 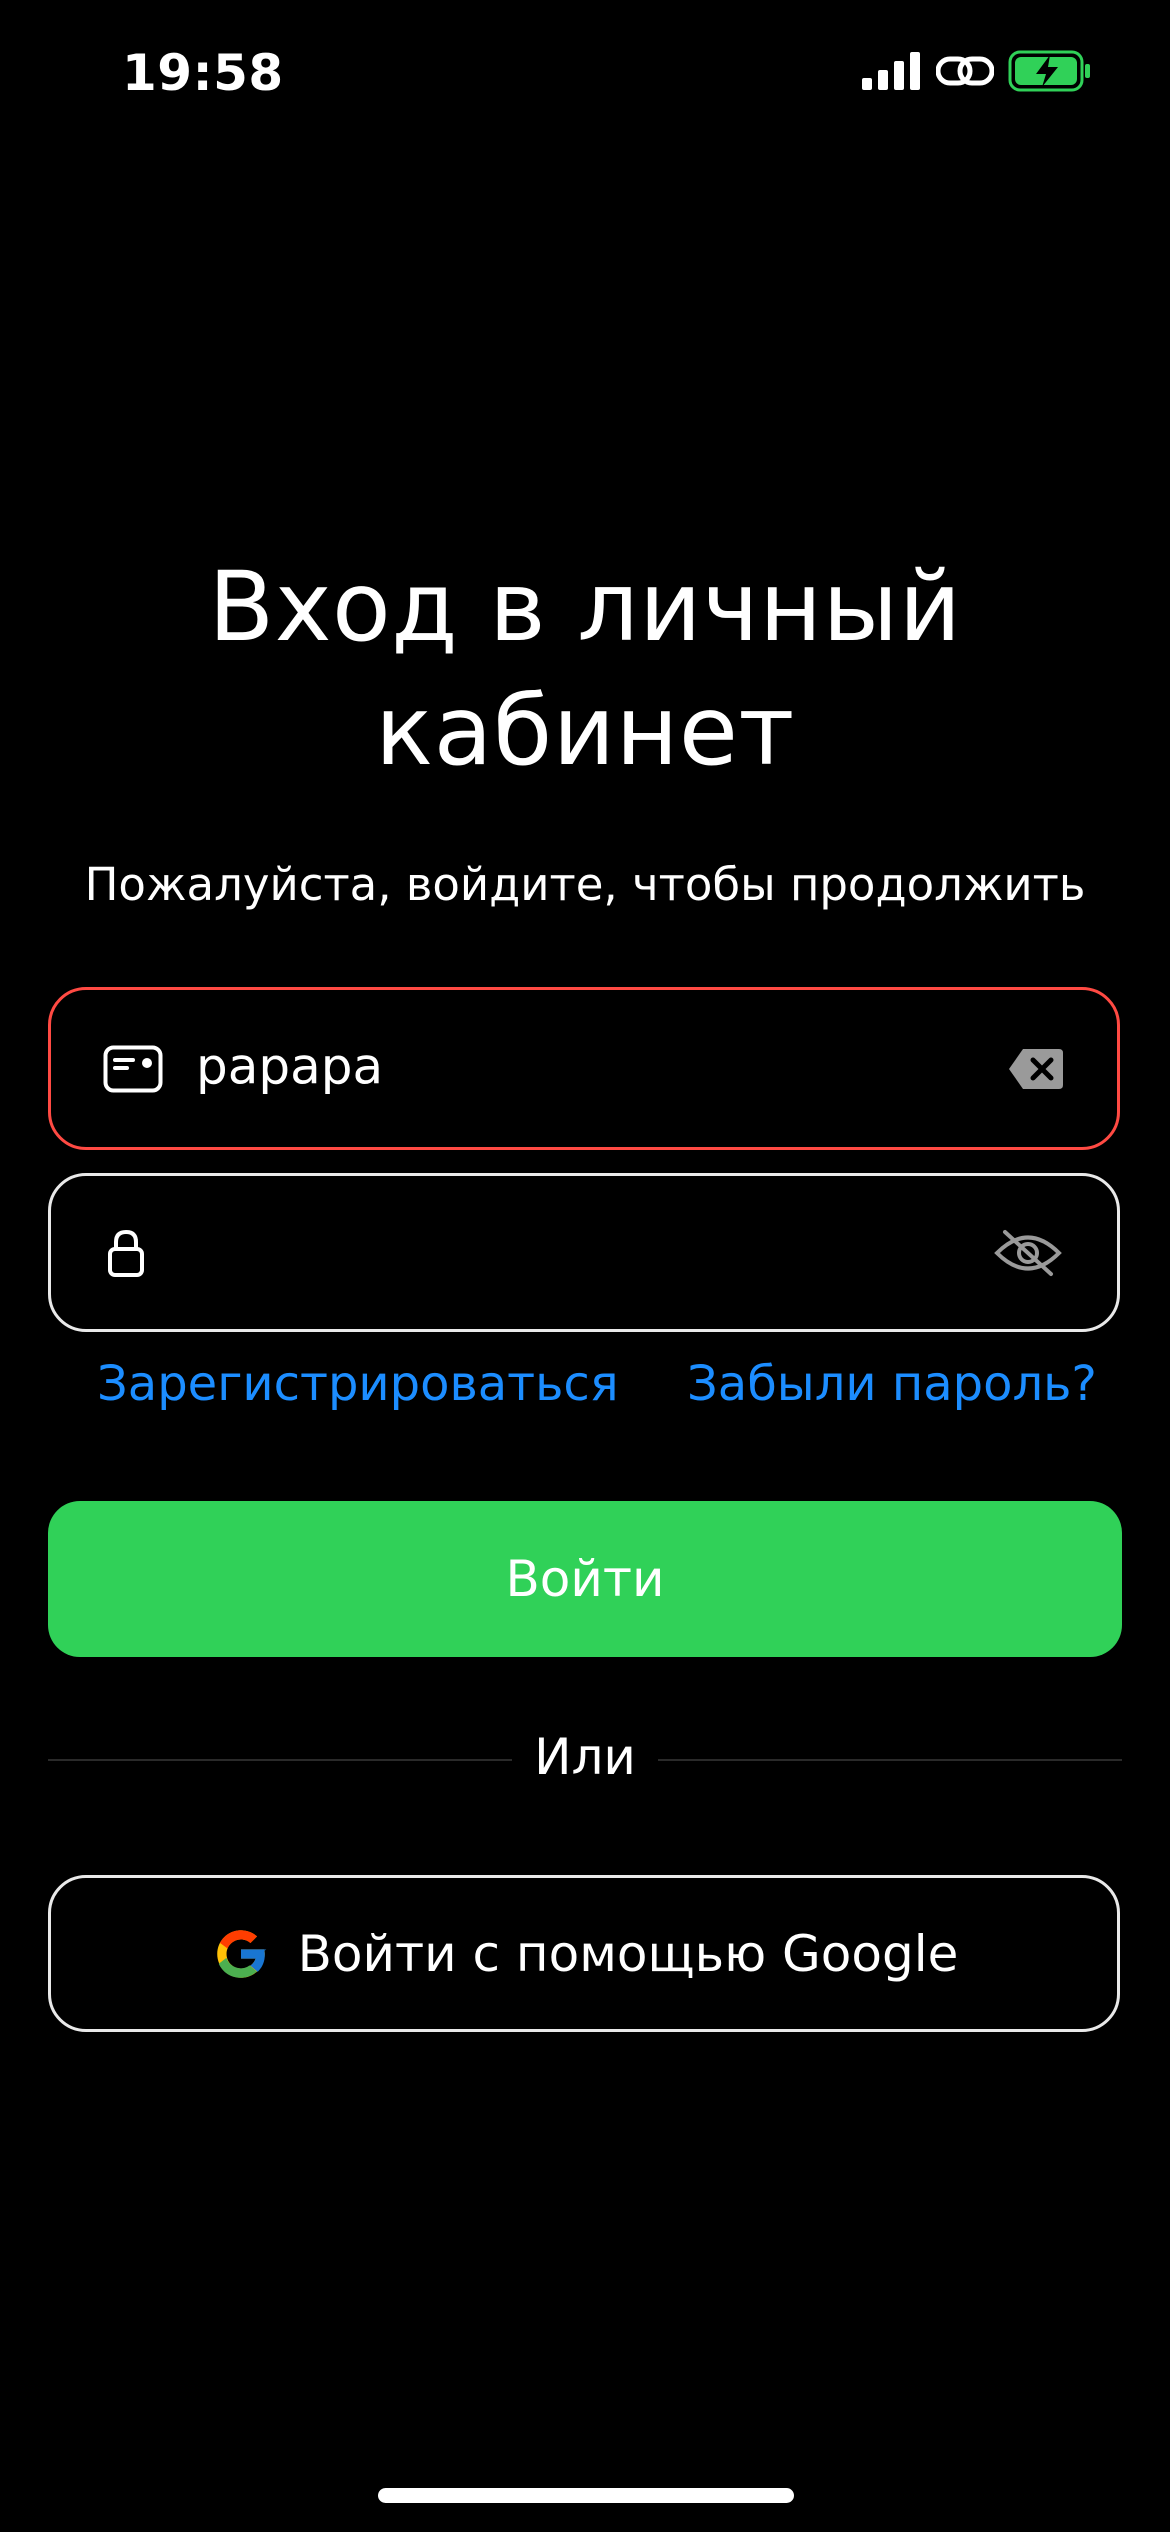 I want to click on battery-charging-icon, so click(x=1050, y=71).